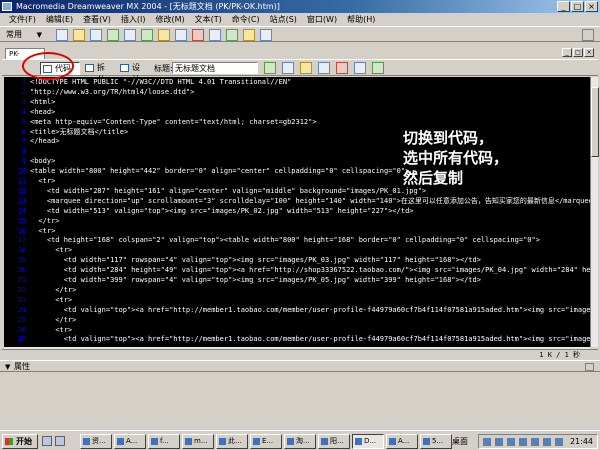 The height and width of the screenshot is (450, 600). Describe the element at coordinates (198, 35) in the screenshot. I see `comment-icon` at that location.